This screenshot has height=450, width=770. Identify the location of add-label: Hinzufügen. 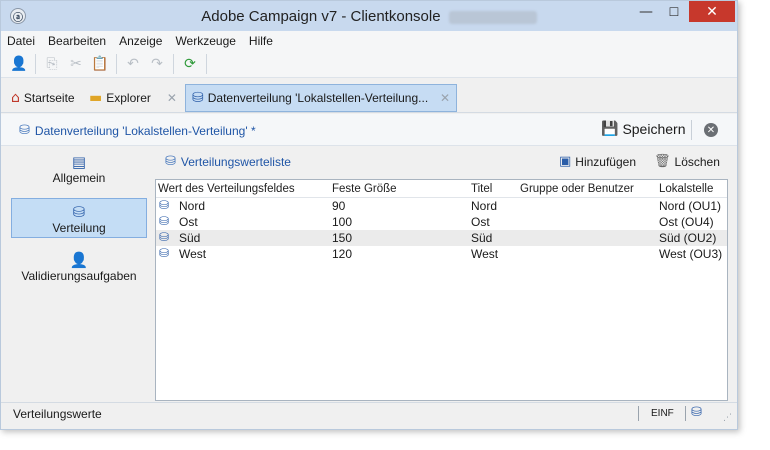
(606, 161).